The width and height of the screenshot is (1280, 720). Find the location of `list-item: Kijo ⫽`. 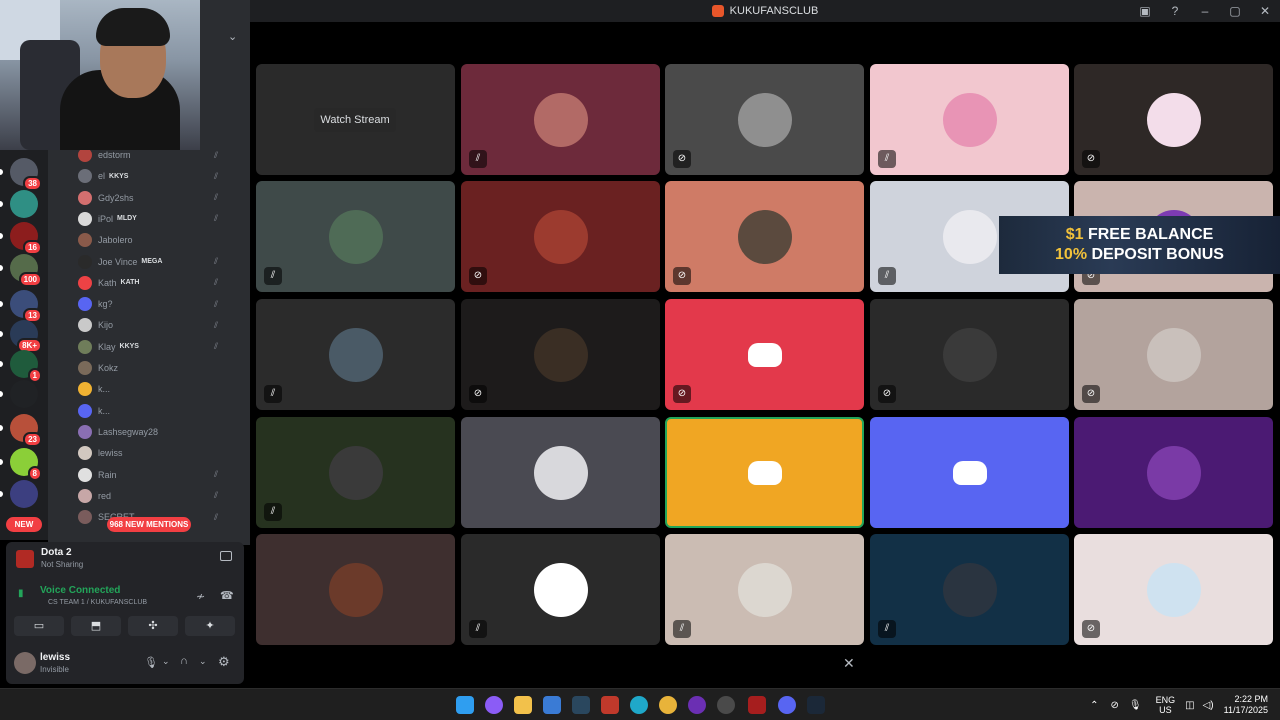

list-item: Kijo ⫽ is located at coordinates (148, 325).